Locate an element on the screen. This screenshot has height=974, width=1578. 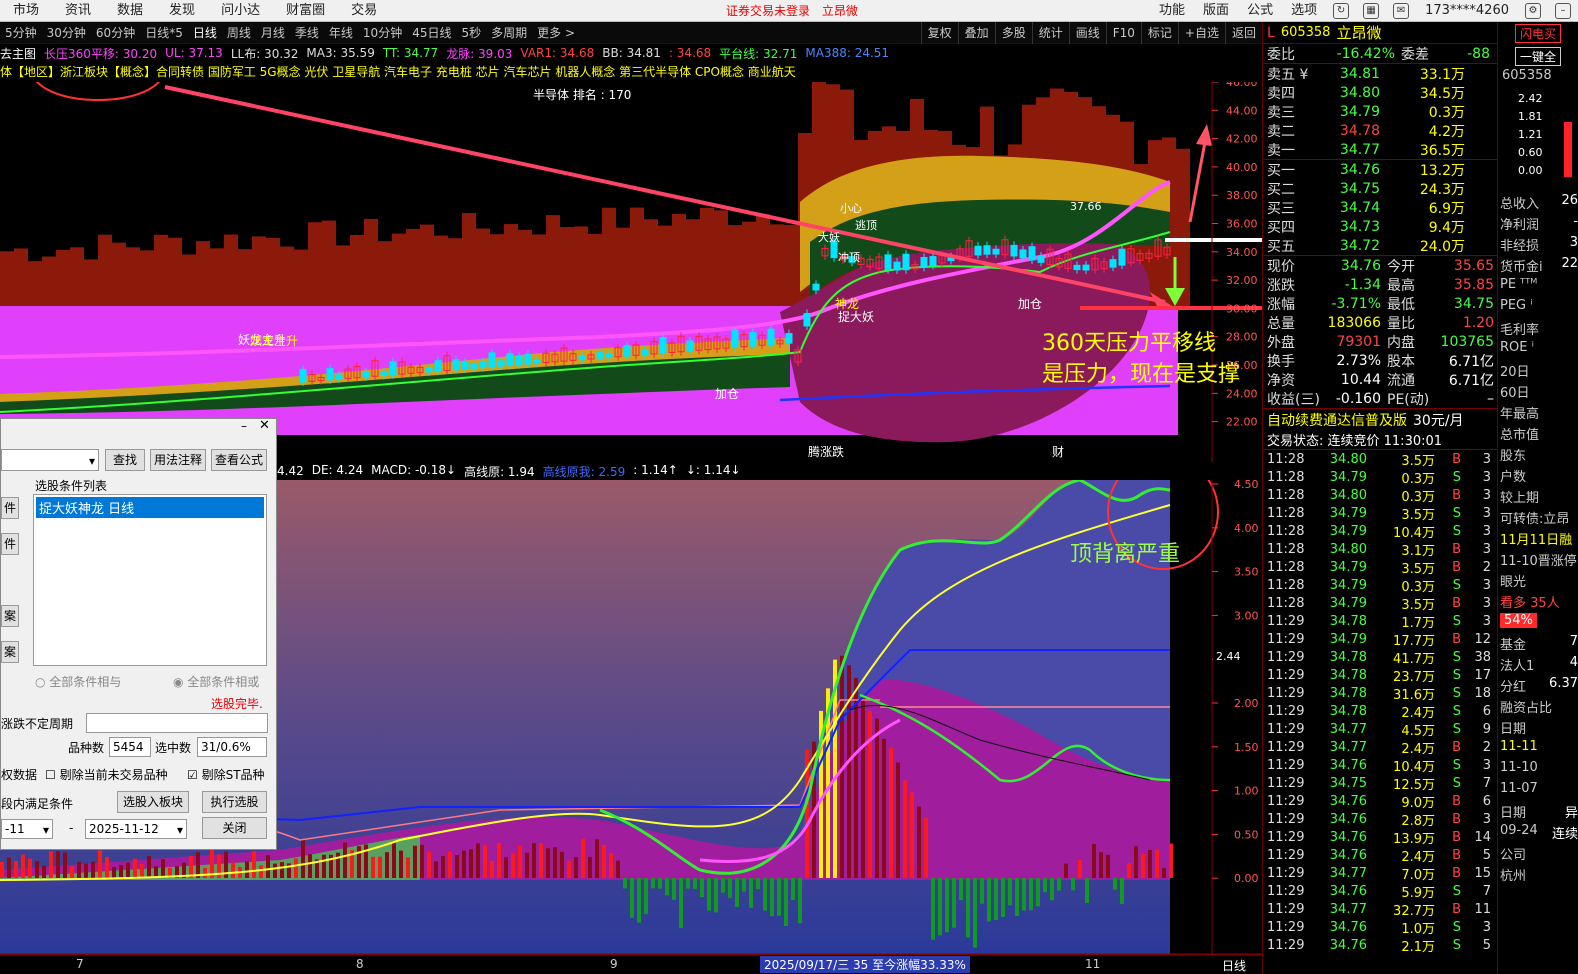
menu-item-4: 问小达 is located at coordinates (240, 11).